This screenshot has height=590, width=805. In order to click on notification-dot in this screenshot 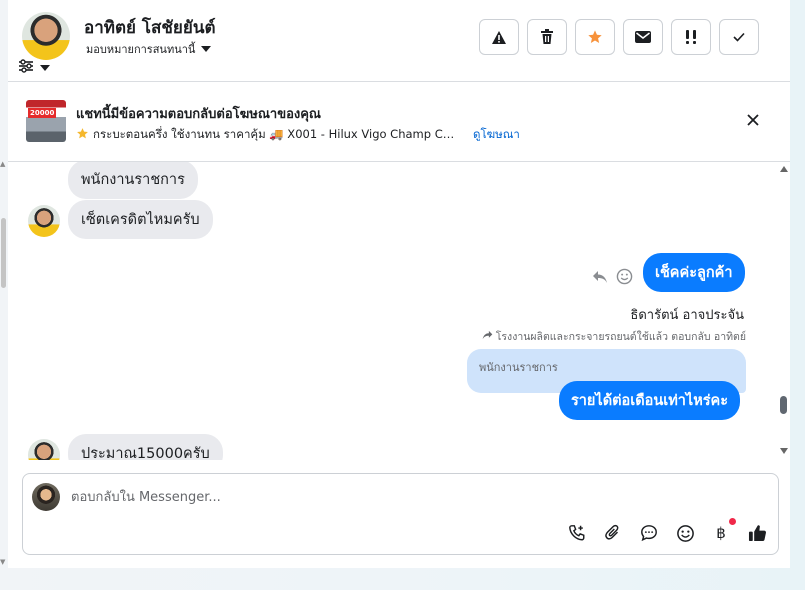, I will do `click(732, 521)`.